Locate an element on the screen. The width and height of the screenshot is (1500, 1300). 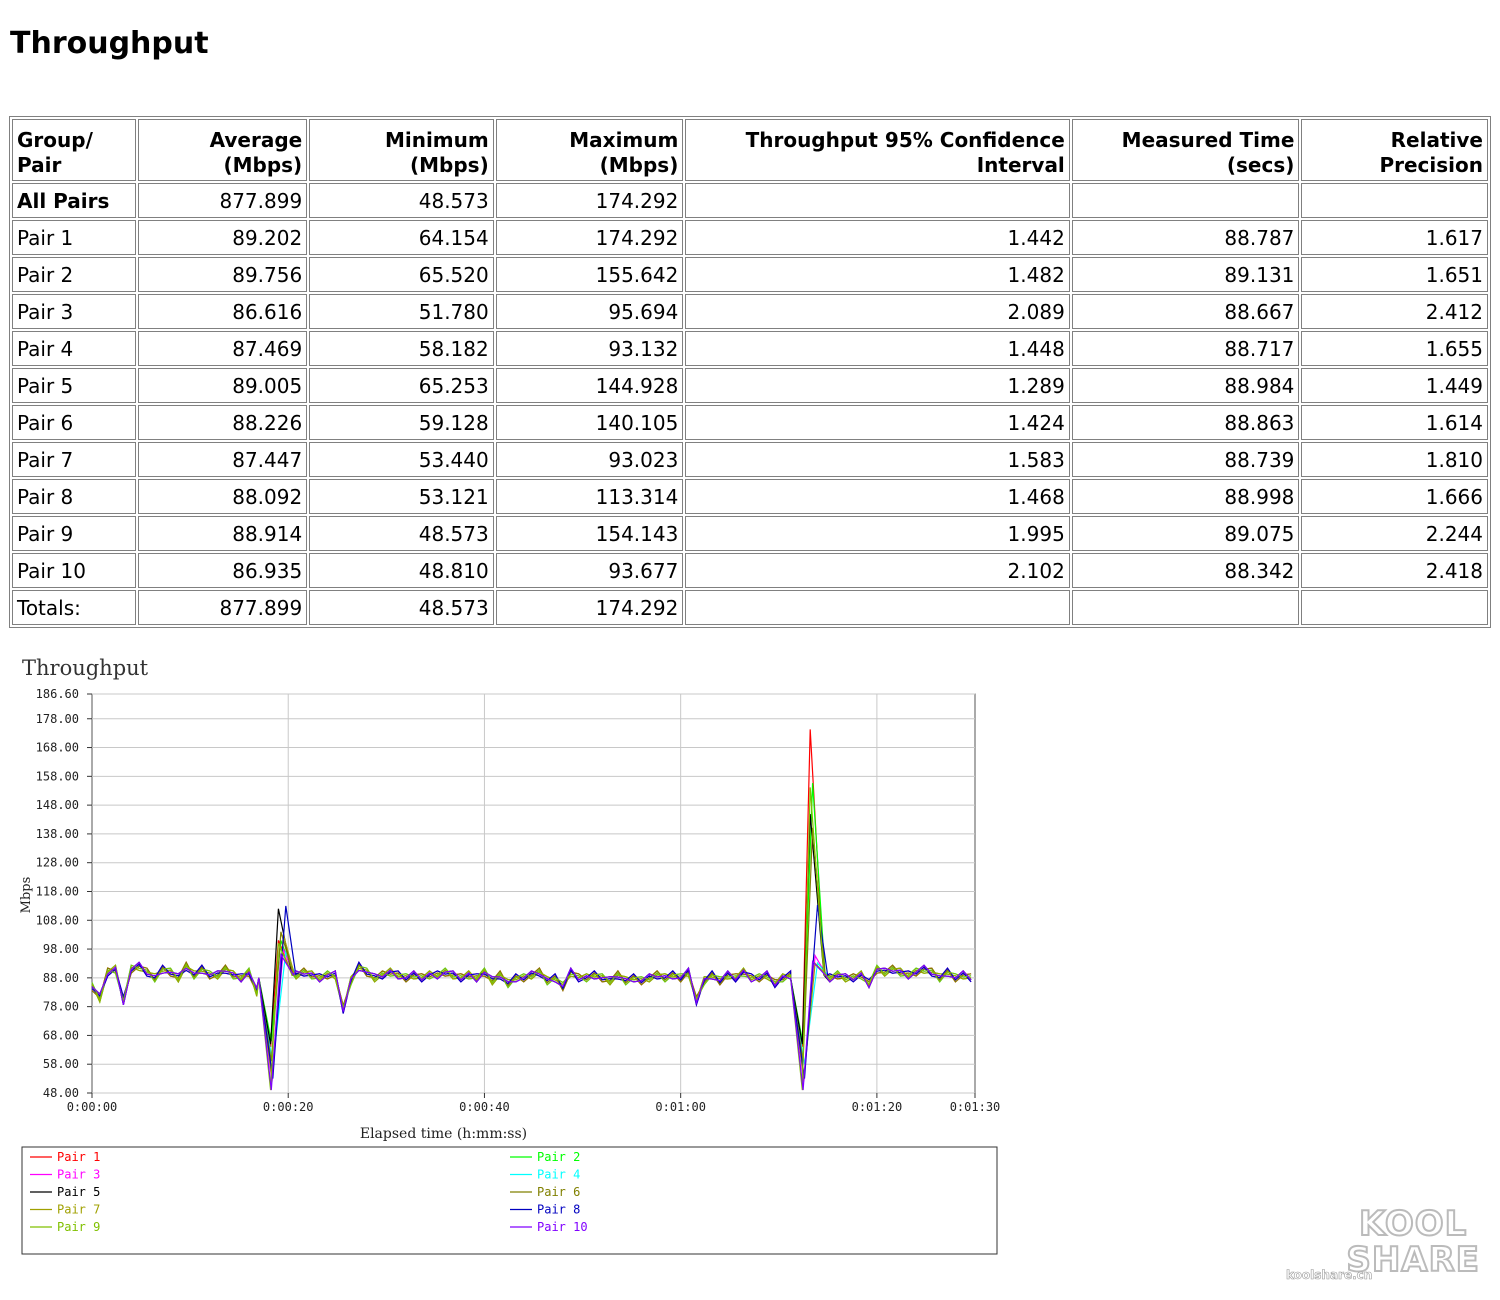
row-label: Pair 10 is located at coordinates (74, 570).